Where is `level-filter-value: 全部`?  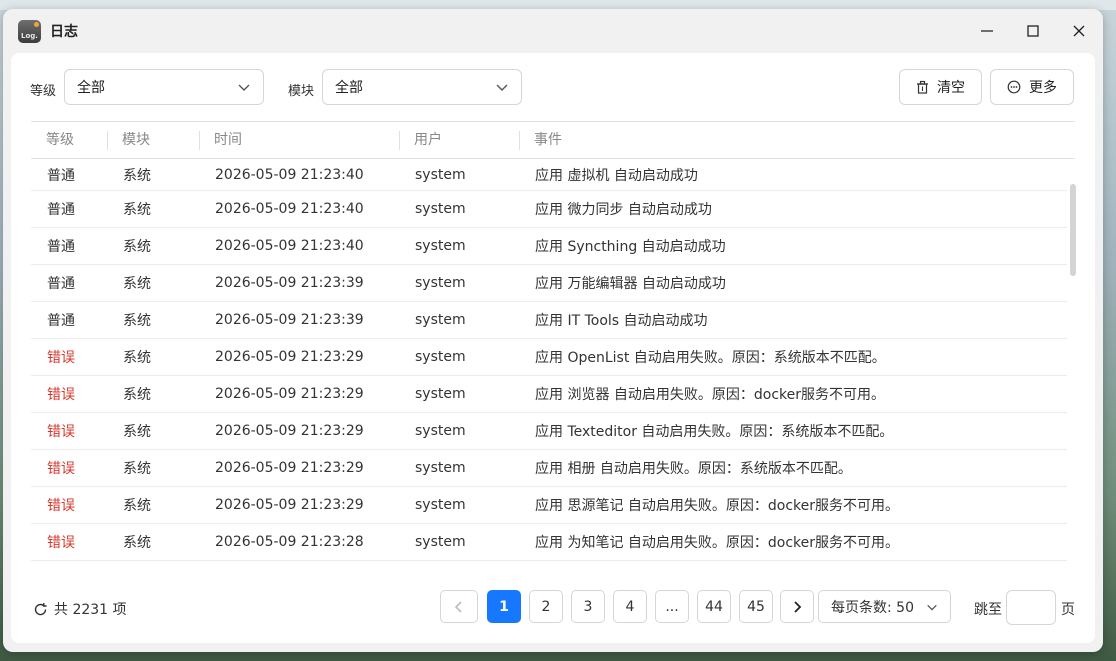
level-filter-value: 全部 is located at coordinates (91, 88).